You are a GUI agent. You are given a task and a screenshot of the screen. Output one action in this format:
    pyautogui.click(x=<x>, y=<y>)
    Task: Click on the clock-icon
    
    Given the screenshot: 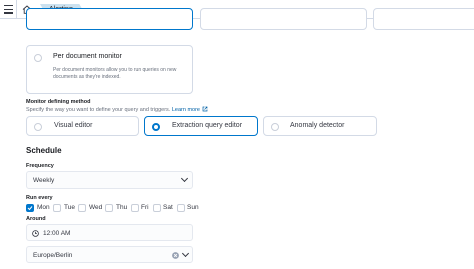 What is the action you would take?
    pyautogui.click(x=35, y=233)
    